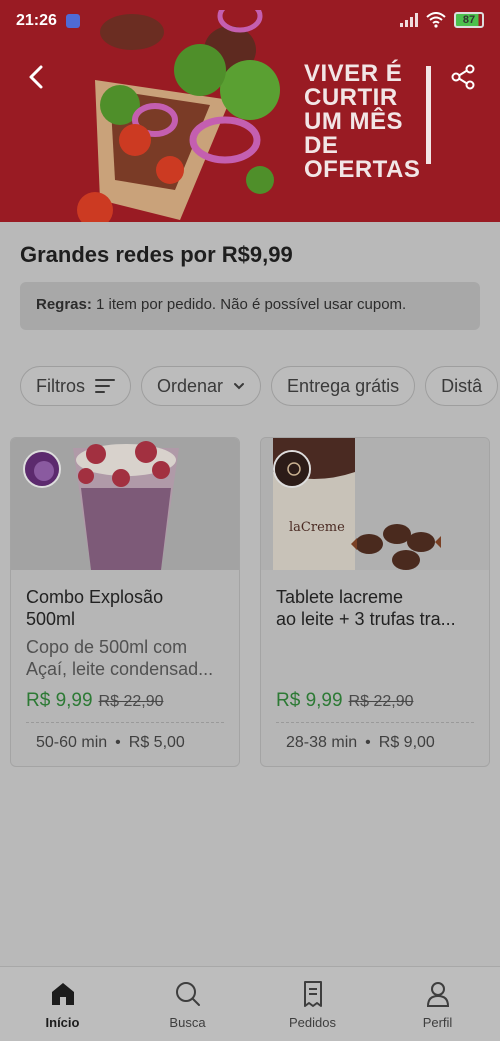 Image resolution: width=500 pixels, height=1041 pixels. I want to click on product-title: Combo Explosão 500ml, so click(128, 608).